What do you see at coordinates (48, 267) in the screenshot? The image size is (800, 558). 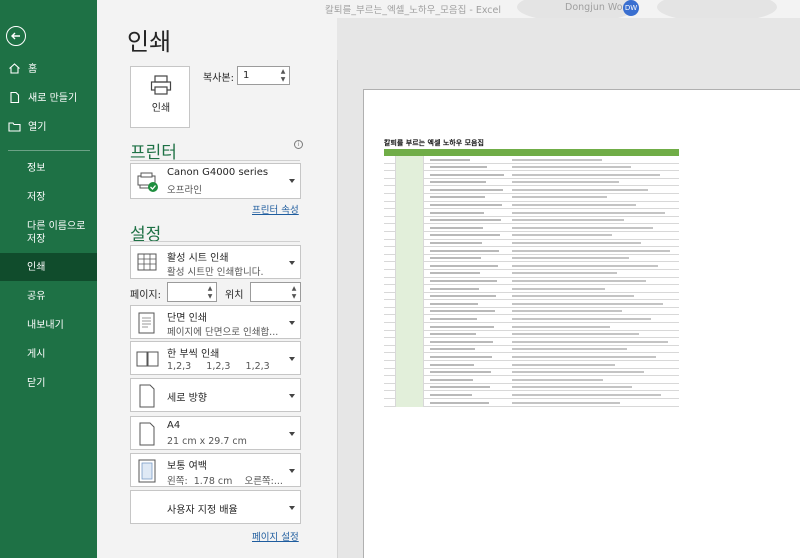 I see `sidebar-item-print: 인쇄` at bounding box center [48, 267].